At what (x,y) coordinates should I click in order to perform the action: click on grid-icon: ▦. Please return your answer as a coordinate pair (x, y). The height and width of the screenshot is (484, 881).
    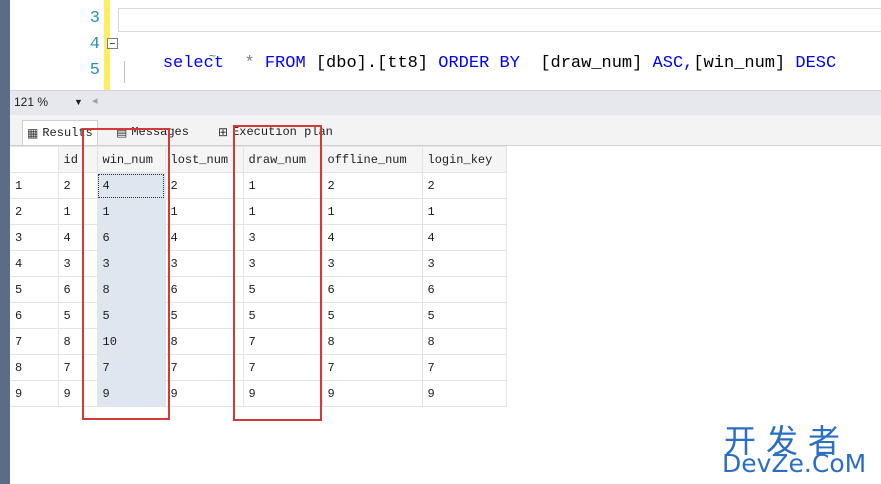
    Looking at the image, I should click on (33, 133).